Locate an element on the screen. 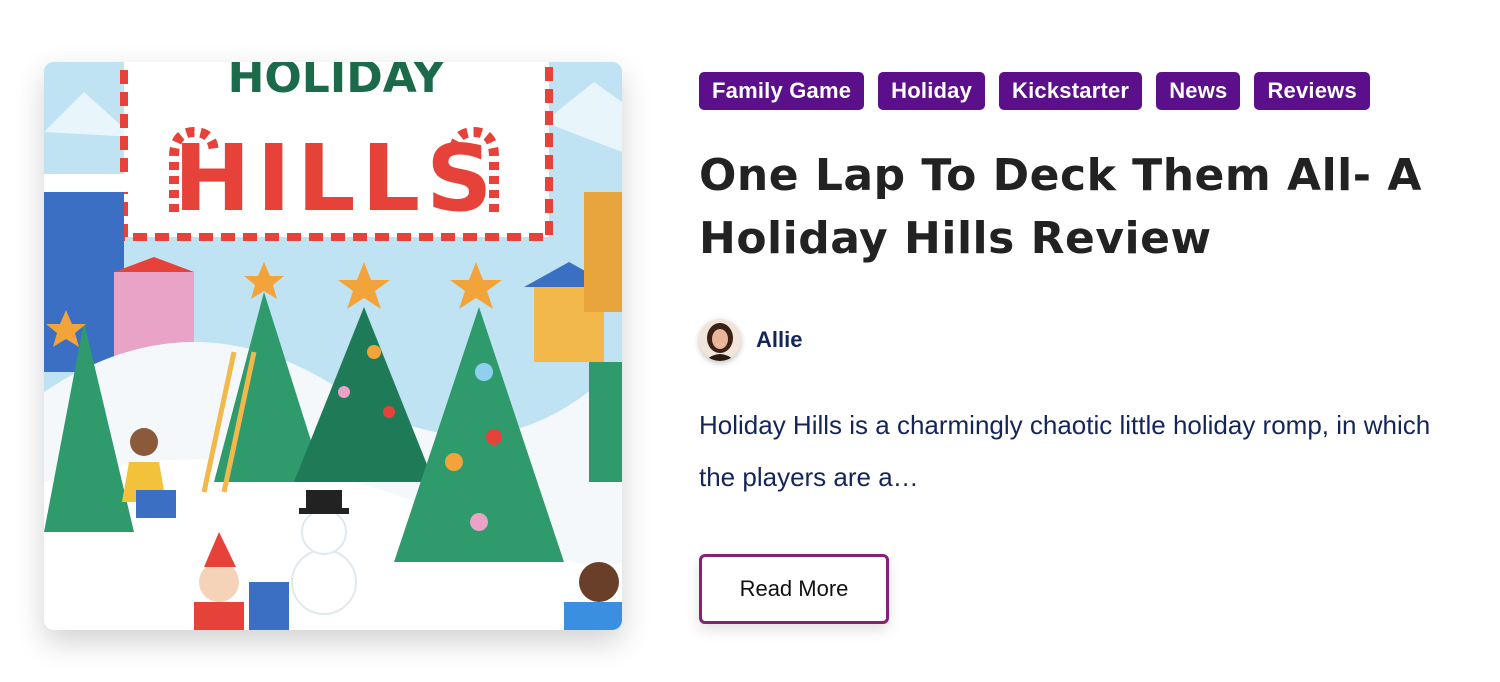 Image resolution: width=1500 pixels, height=682 pixels. sign-top-text: HOLIDAY is located at coordinates (337, 82).